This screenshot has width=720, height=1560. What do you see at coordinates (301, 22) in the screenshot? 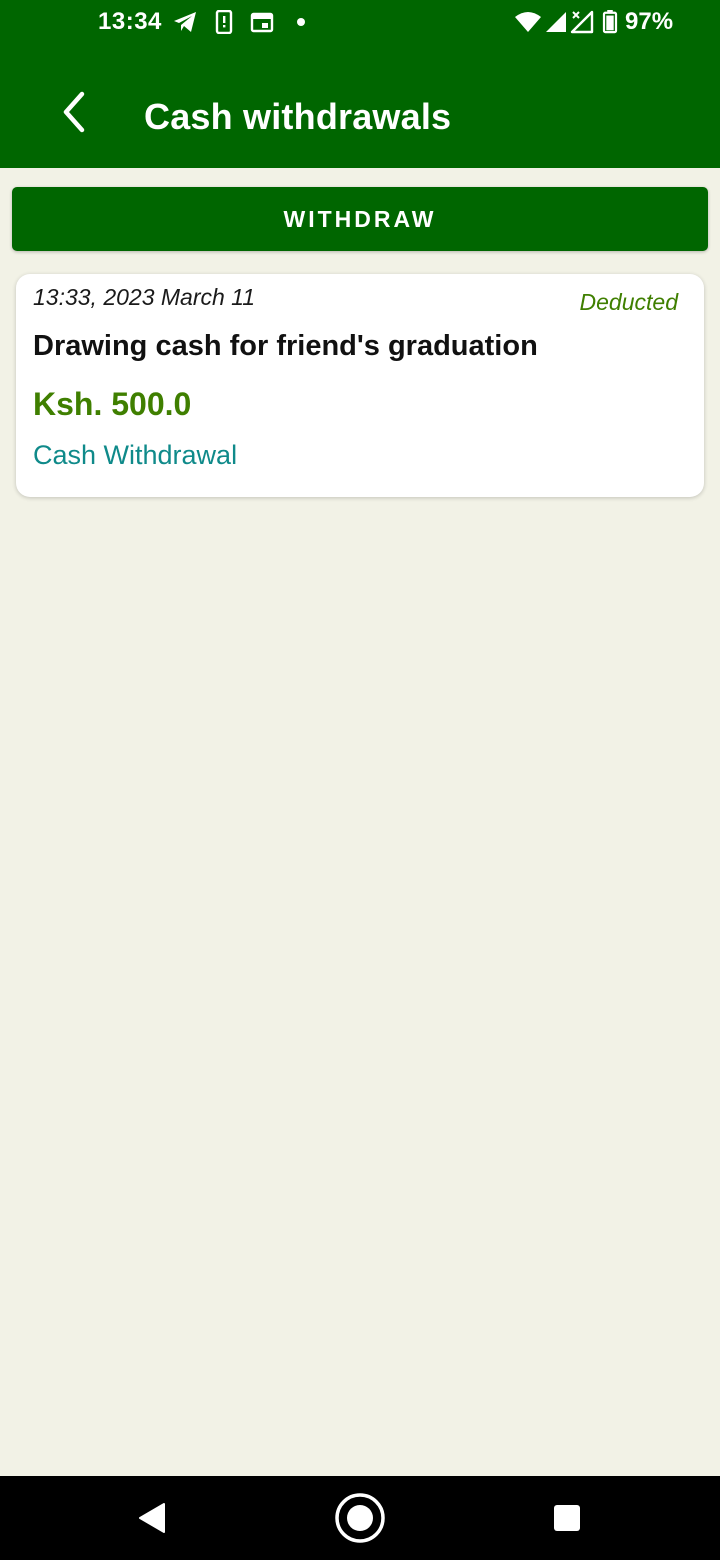
I see `notification-dot-icon` at bounding box center [301, 22].